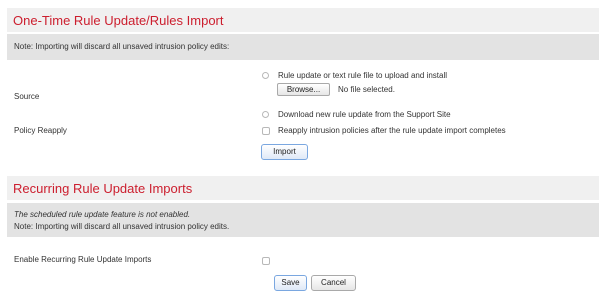 Image resolution: width=608 pixels, height=300 pixels. Describe the element at coordinates (265, 114) in the screenshot. I see `source-download-radio` at that location.